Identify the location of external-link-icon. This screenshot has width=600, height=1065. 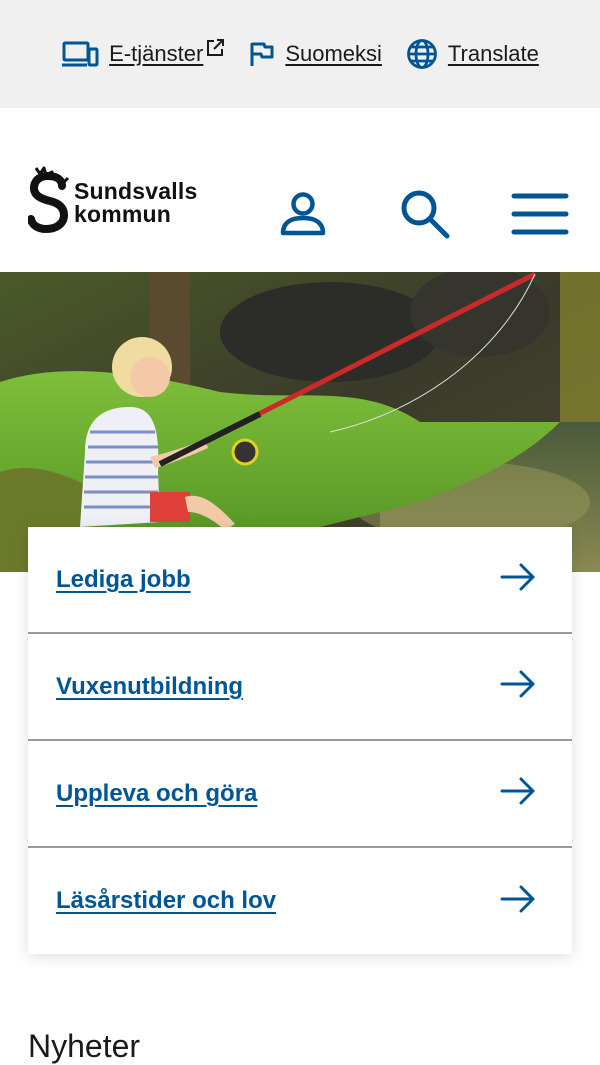
(215, 48).